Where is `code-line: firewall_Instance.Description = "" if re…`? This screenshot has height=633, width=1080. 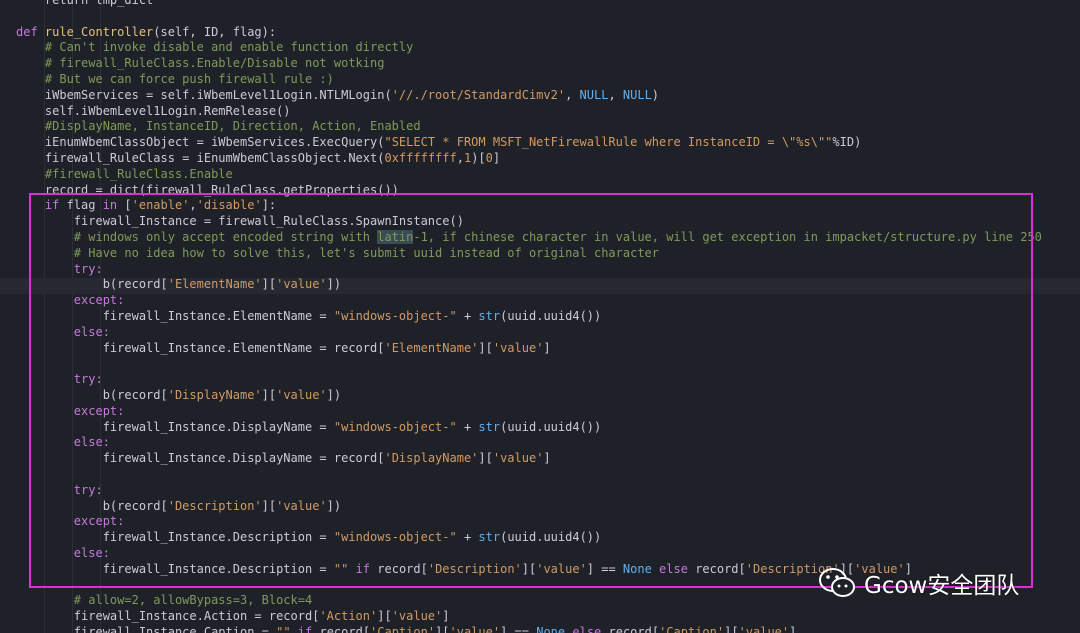
code-line: firewall_Instance.Description = "" if re… is located at coordinates (464, 569).